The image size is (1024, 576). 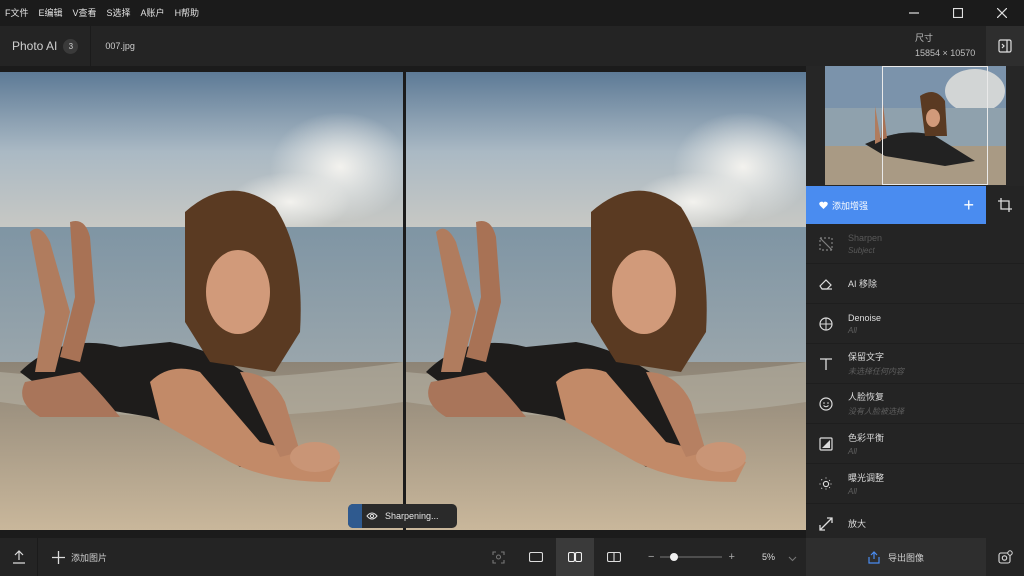 I want to click on bottom-bar: 添加图片 − + 5% 导出图像, so click(x=512, y=557).